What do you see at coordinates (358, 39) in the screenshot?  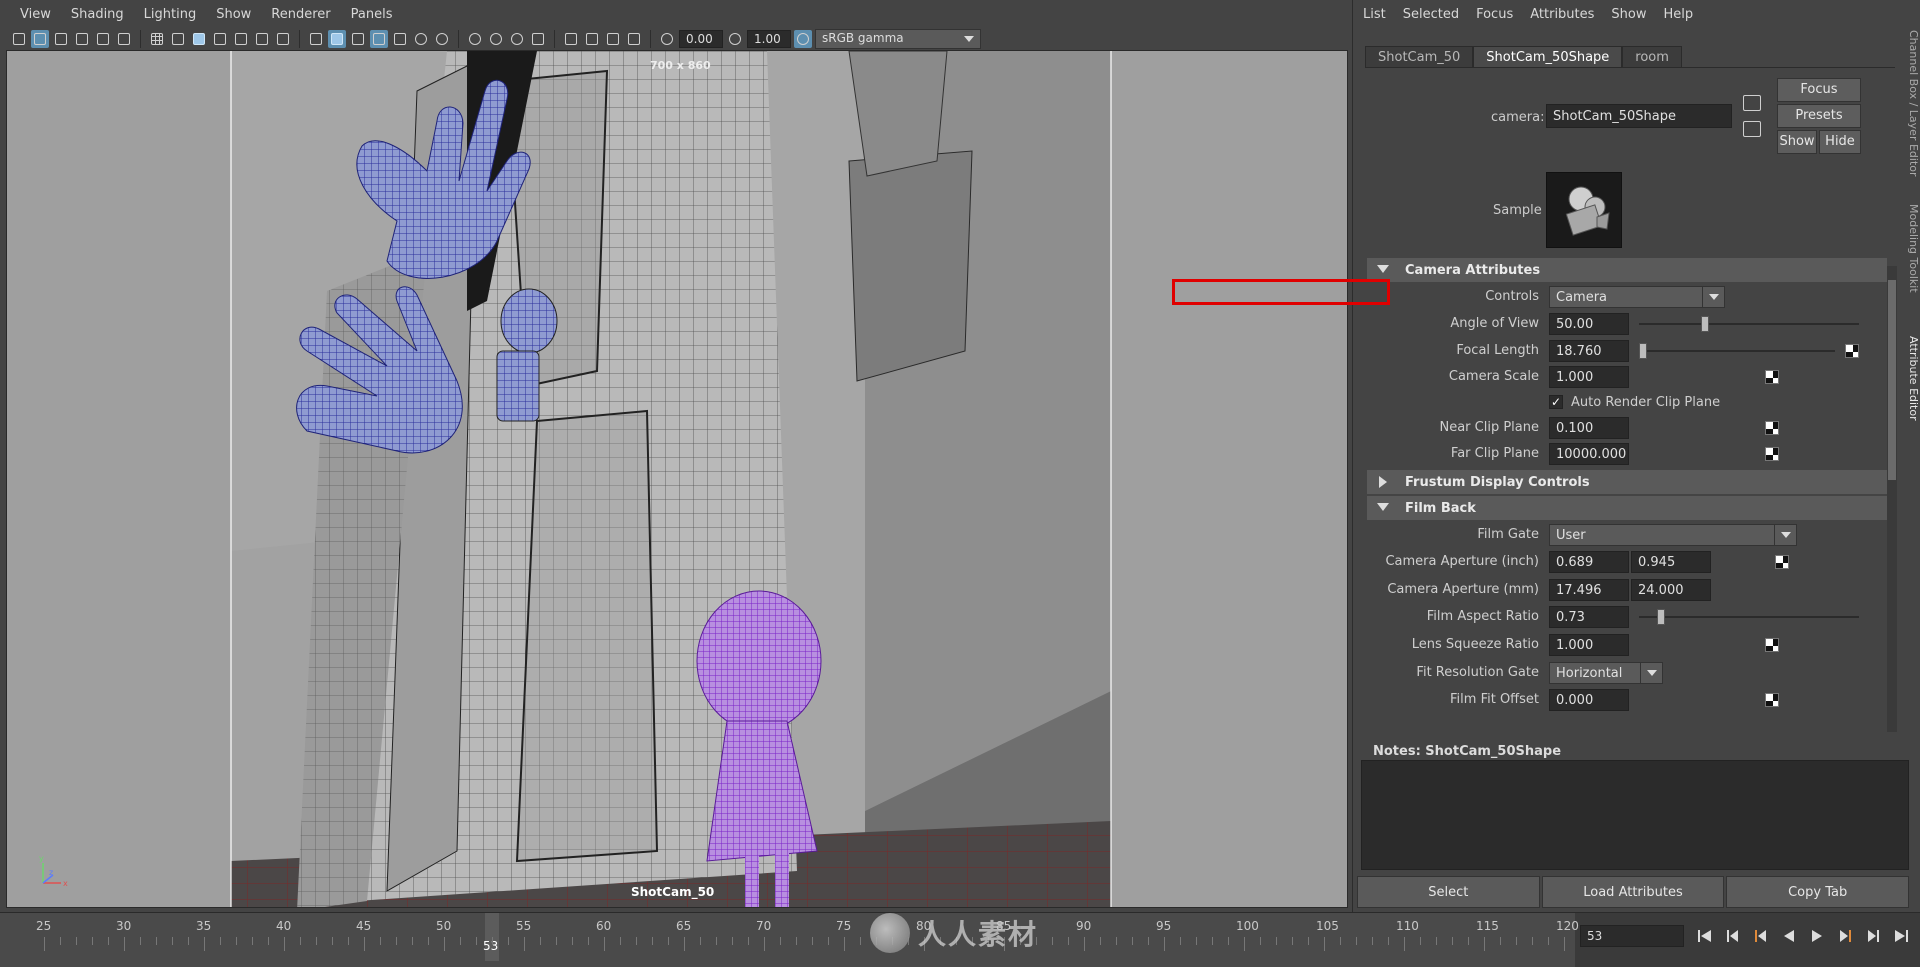 I see `default-material-icon` at bounding box center [358, 39].